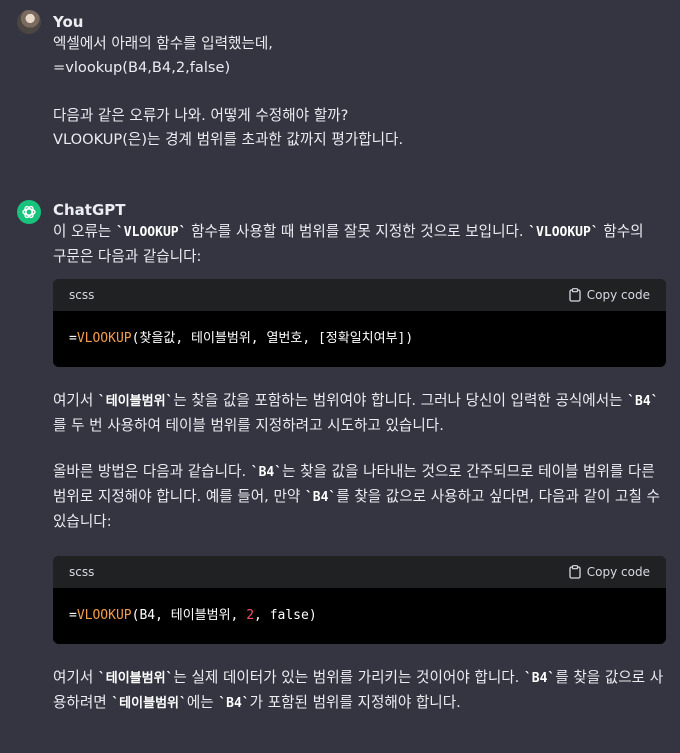 The width and height of the screenshot is (680, 753). I want to click on text: 를 찾을 값으로 사, so click(609, 677).